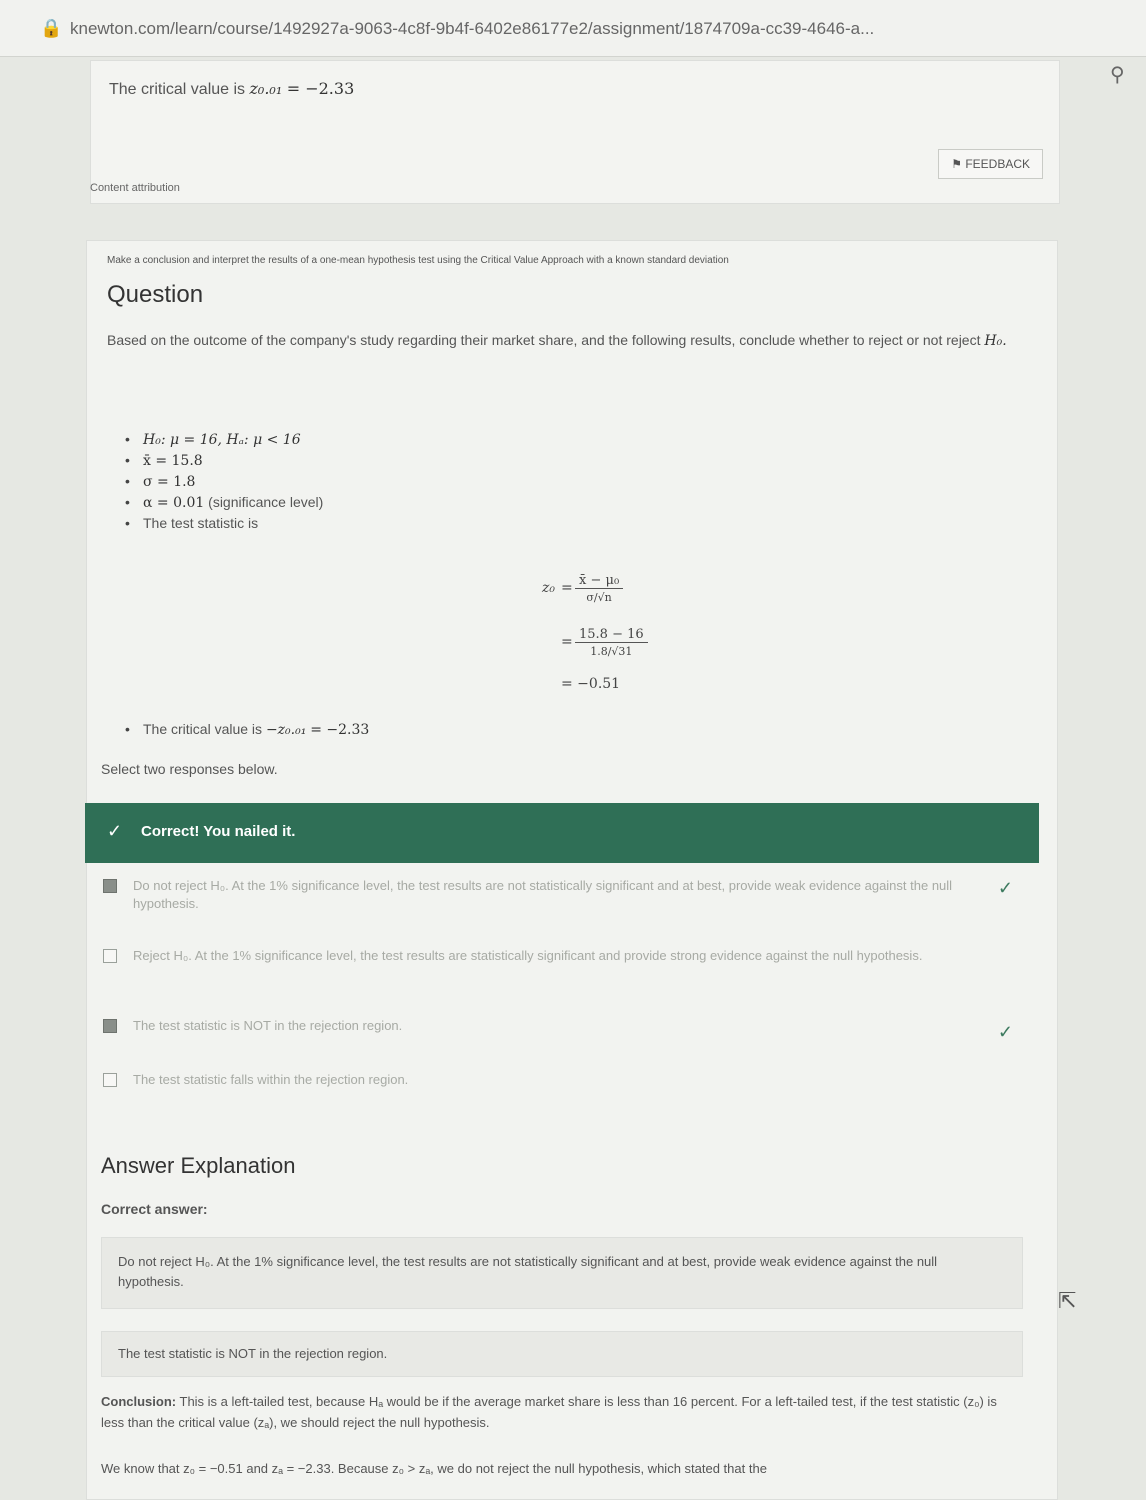 The height and width of the screenshot is (1500, 1146). What do you see at coordinates (189, 769) in the screenshot?
I see `select-instruction: Select two responses below.` at bounding box center [189, 769].